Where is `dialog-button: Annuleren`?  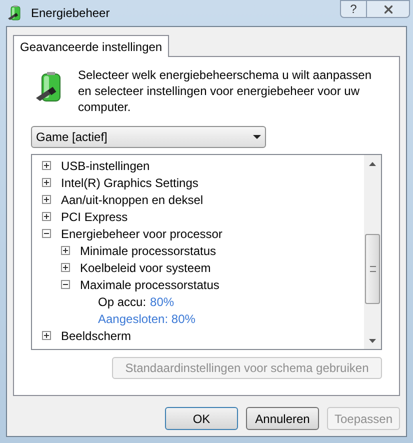 dialog-button: Annuleren is located at coordinates (282, 418).